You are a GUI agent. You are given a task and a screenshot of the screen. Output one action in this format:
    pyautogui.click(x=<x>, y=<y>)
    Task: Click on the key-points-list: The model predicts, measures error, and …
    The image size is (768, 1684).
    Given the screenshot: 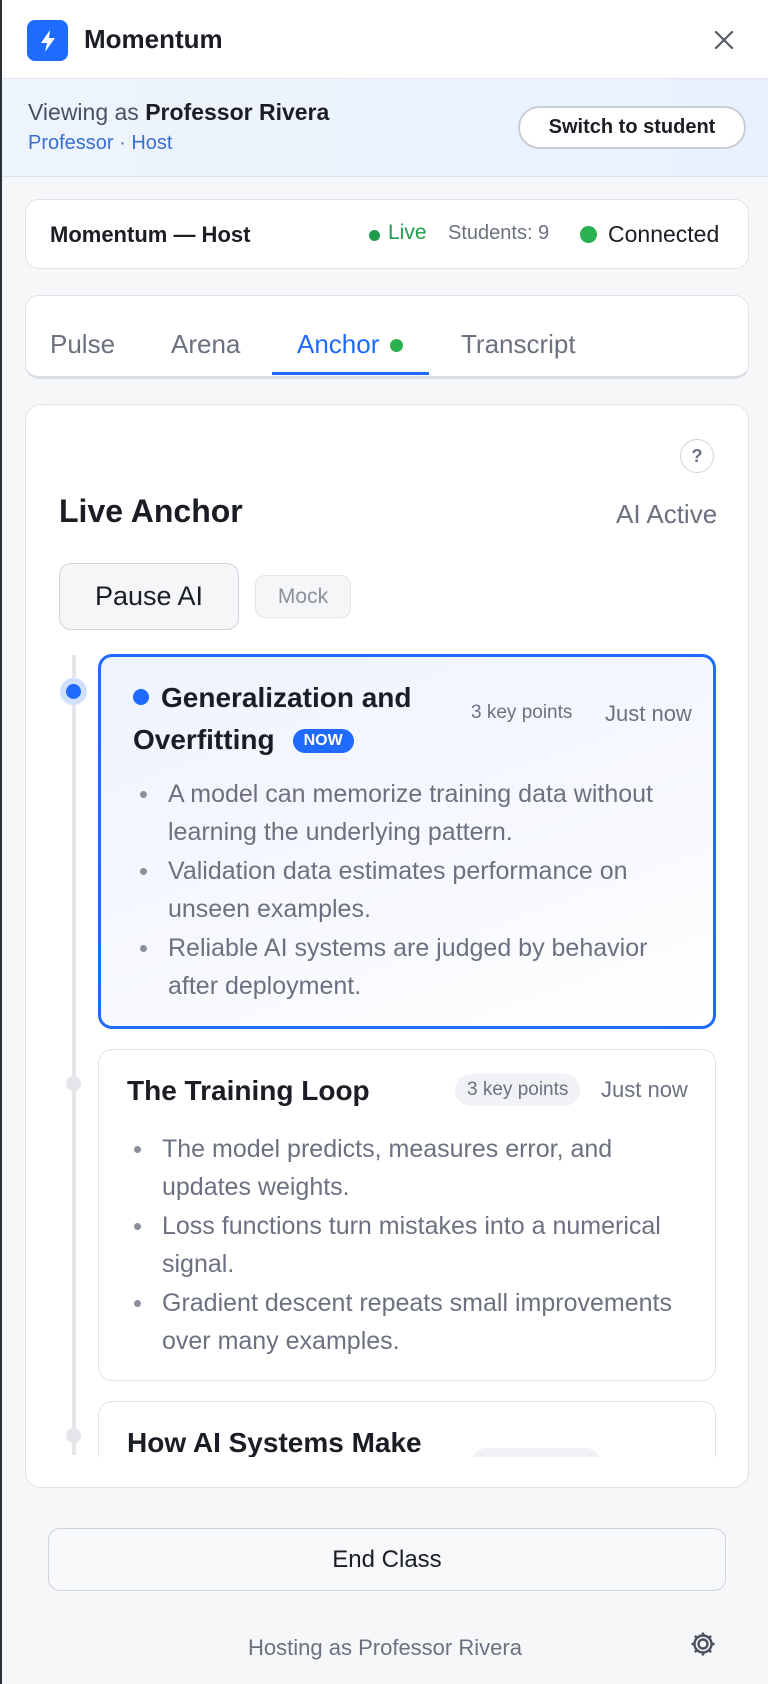 What is the action you would take?
    pyautogui.click(x=412, y=1245)
    